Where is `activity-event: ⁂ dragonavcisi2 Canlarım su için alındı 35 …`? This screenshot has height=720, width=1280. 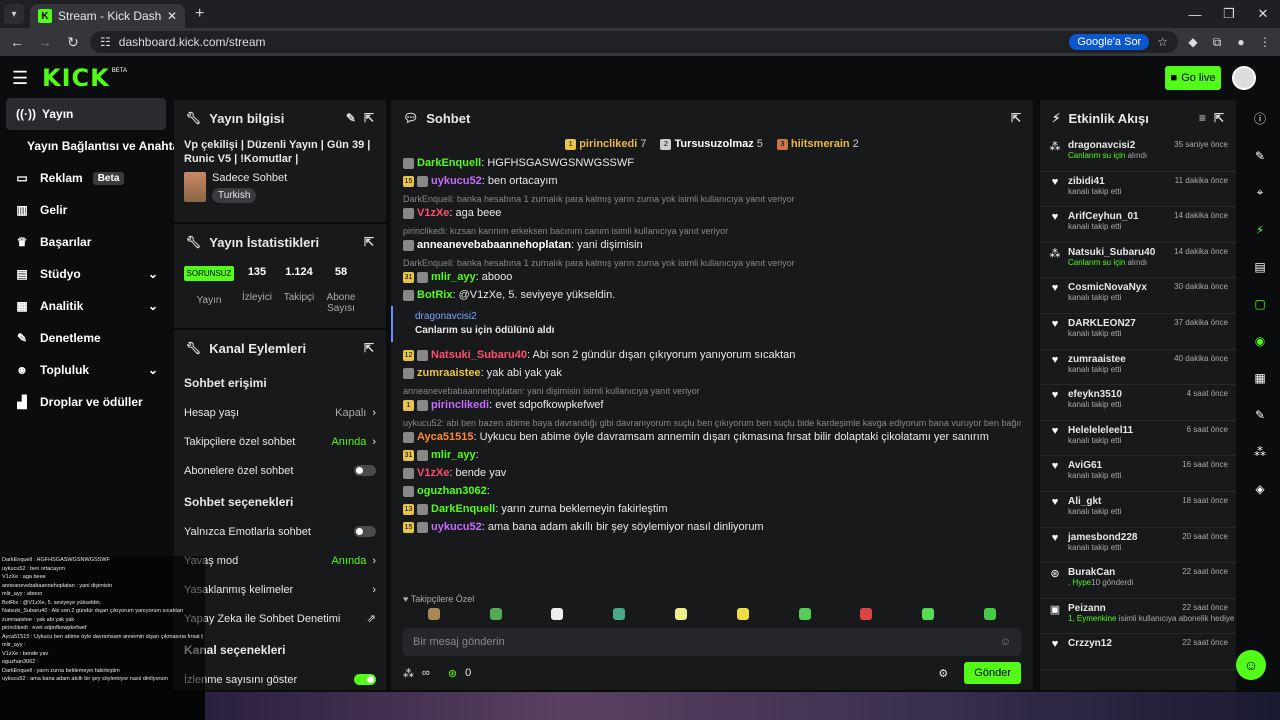 activity-event: ⁂ dragonavcisi2 Canlarım su için alındı 35 … is located at coordinates (1138, 154).